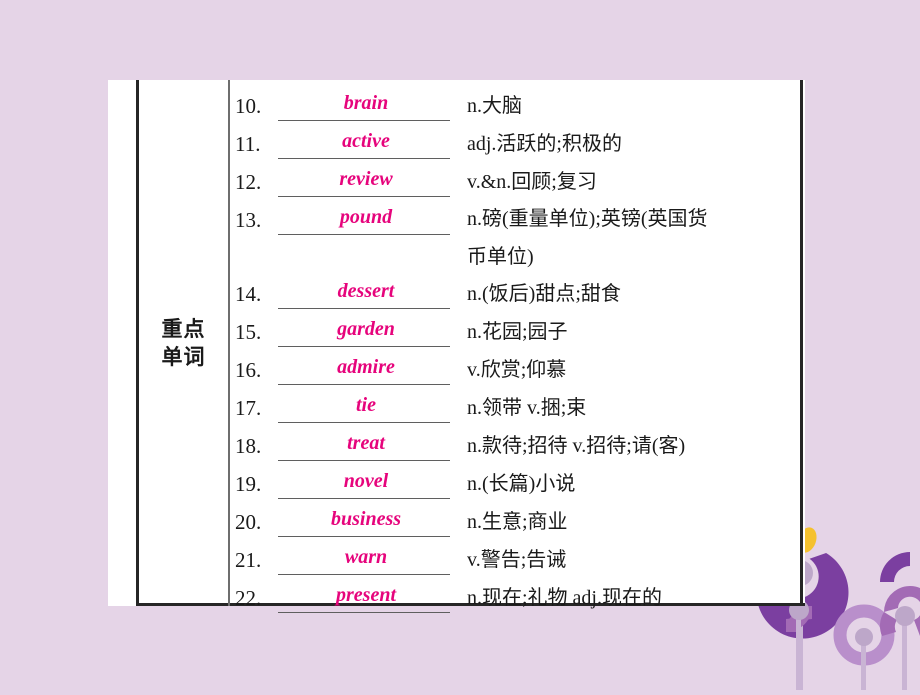 This screenshot has width=920, height=695. I want to click on continuation-spacer, so click(342, 257).